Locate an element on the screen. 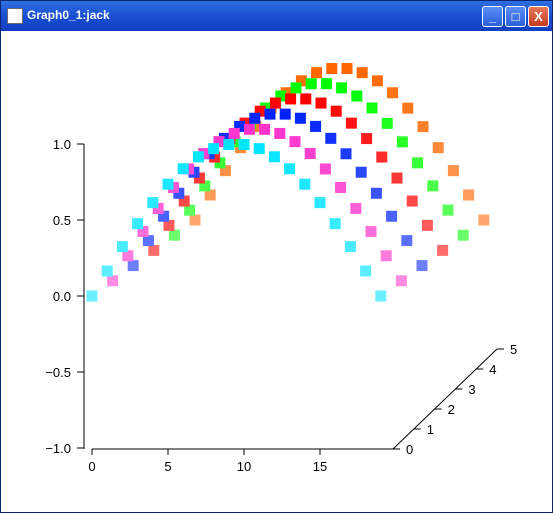 The width and height of the screenshot is (553, 517). y-tick-label: 0.0 is located at coordinates (62, 296).